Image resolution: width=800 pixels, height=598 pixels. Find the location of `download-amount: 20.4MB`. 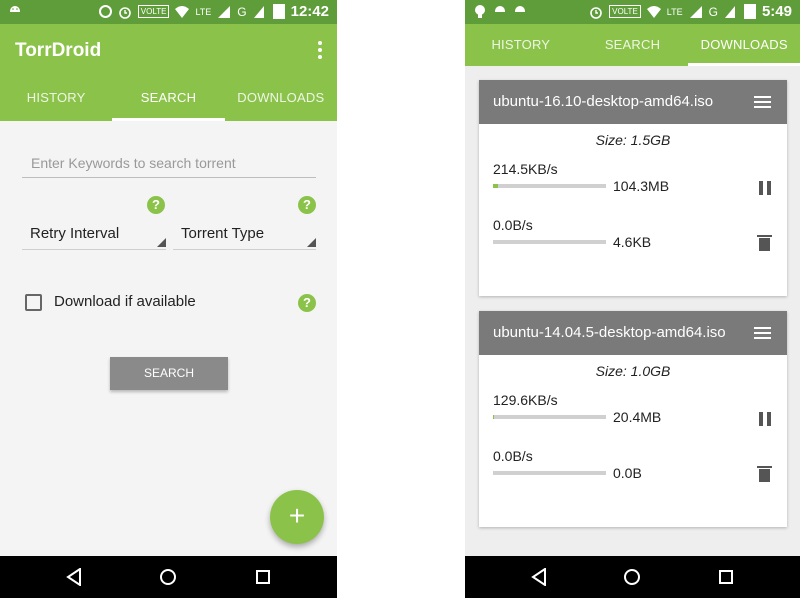

download-amount: 20.4MB is located at coordinates (637, 417).